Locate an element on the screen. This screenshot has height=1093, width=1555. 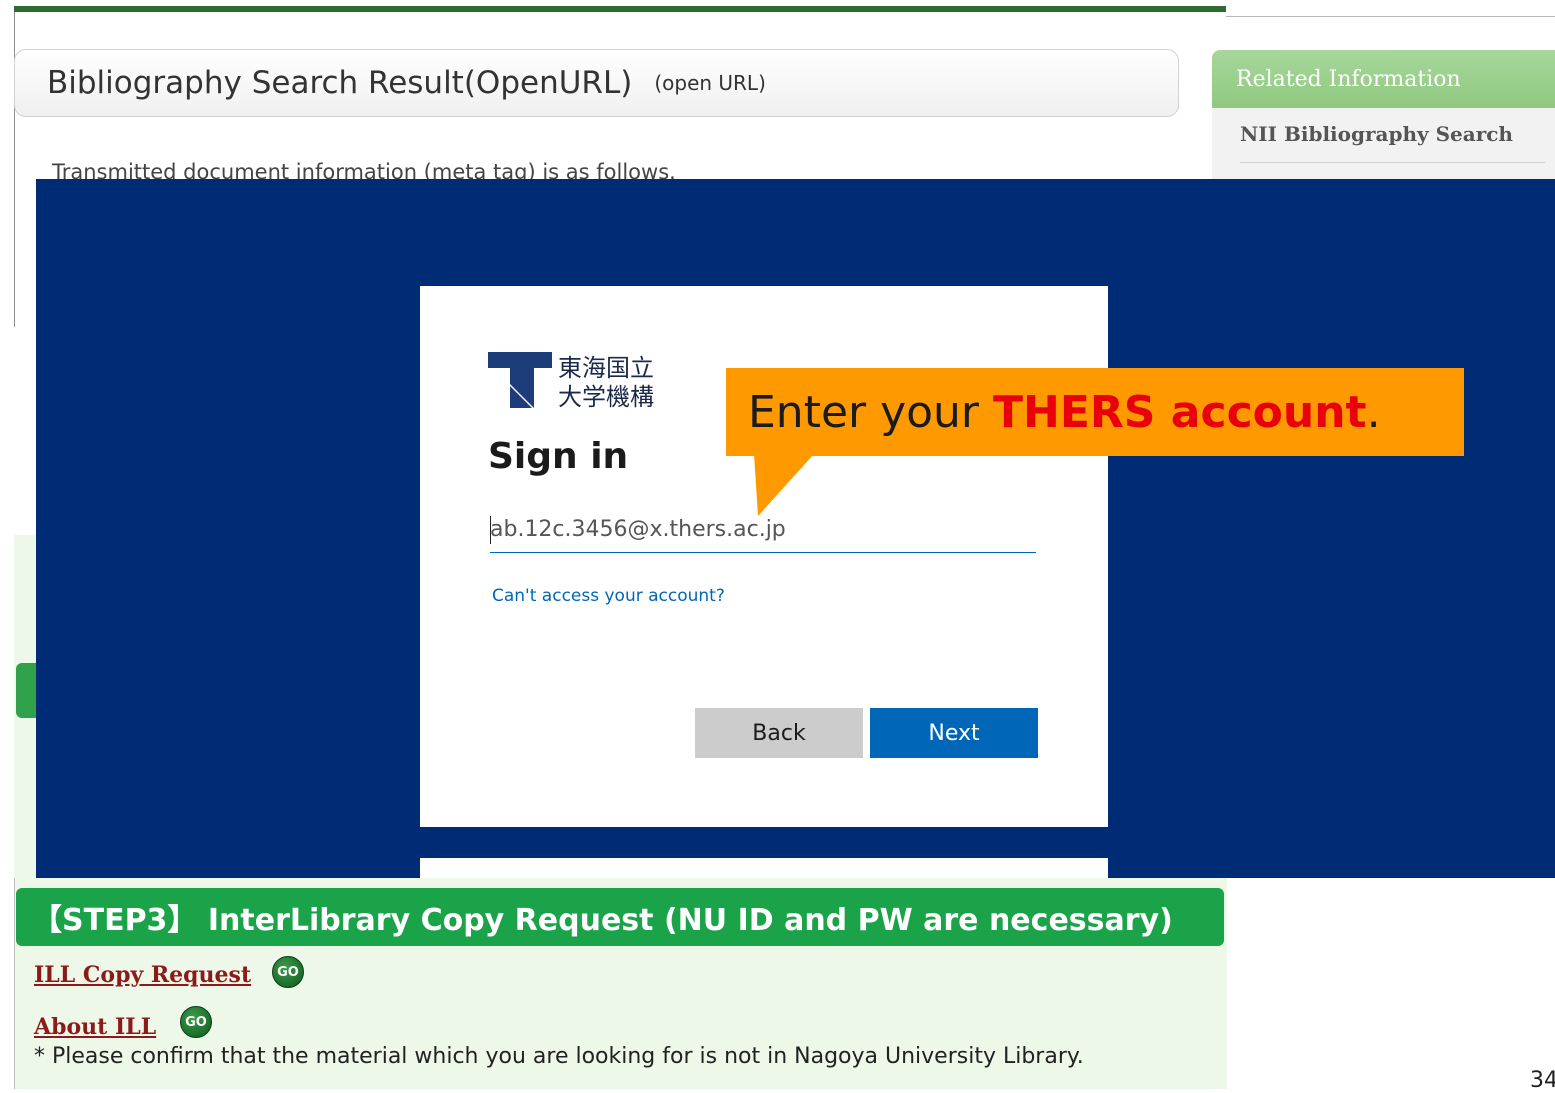
text-caret is located at coordinates (490, 530).